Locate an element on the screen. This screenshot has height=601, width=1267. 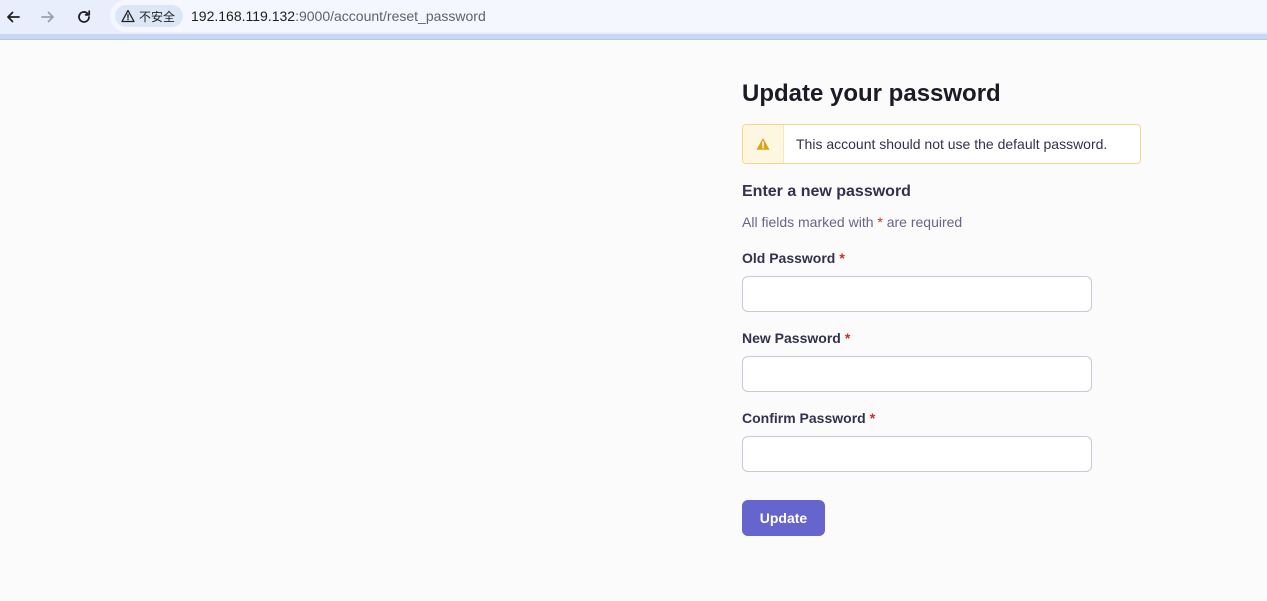
security-label: 不安全 is located at coordinates (157, 16).